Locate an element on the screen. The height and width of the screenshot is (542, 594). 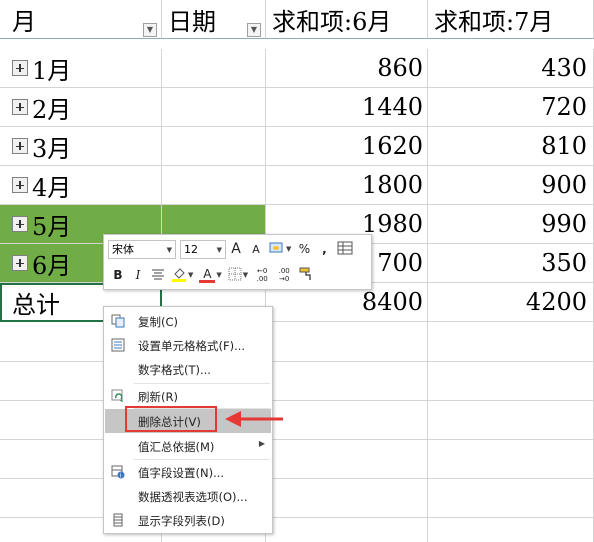
toolbar-row-2: B I ▼ A ▼ ▼ ←0 .00 .00 →0 is located at coordinates (212, 275).